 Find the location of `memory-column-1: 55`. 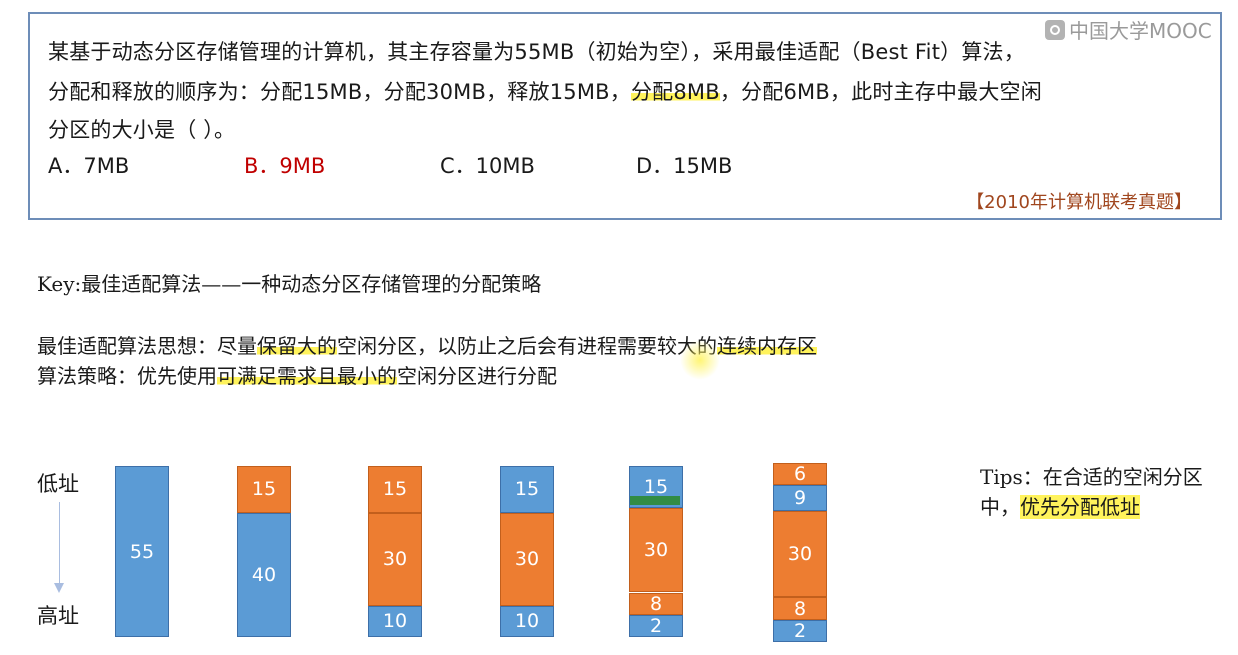

memory-column-1: 55 is located at coordinates (142, 551).